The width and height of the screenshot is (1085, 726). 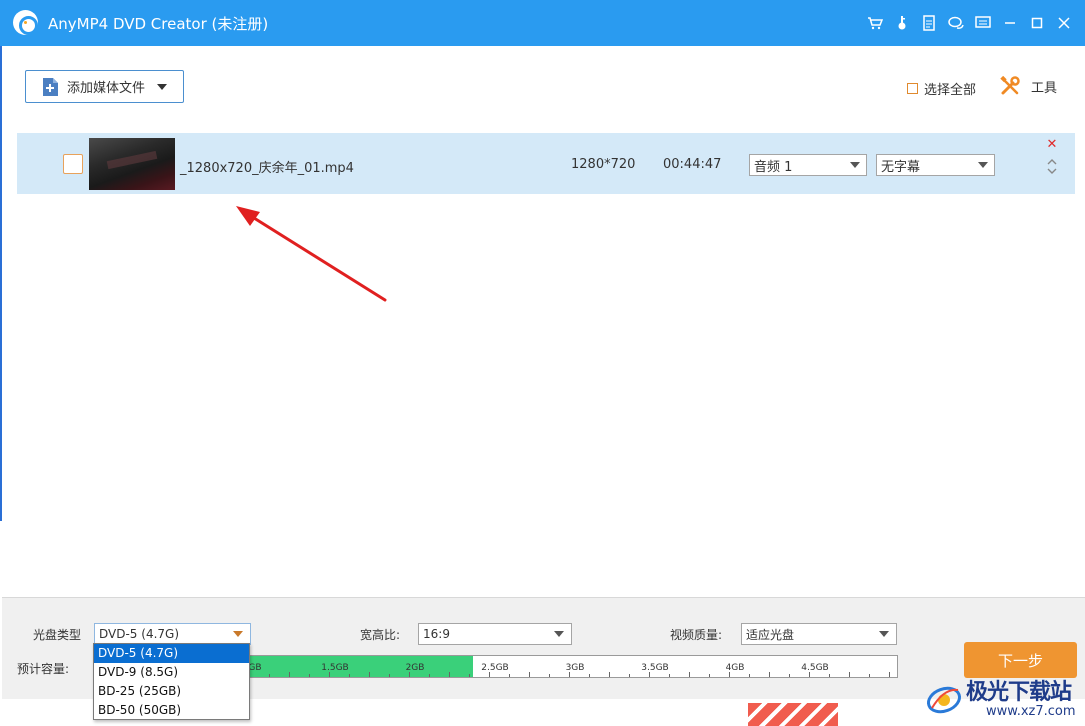 I want to click on capacity-tick-label: 2.5GB, so click(x=495, y=668).